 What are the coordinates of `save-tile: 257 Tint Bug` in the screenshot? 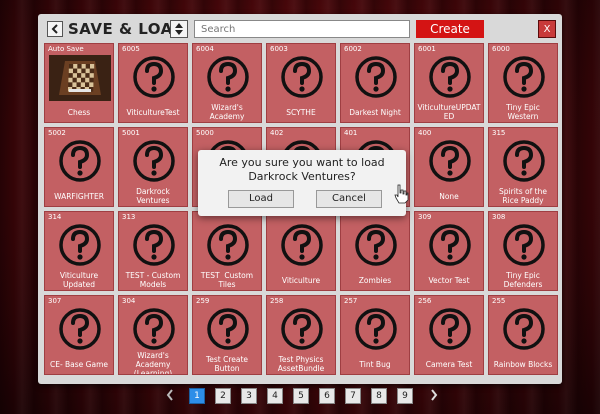 It's located at (375, 335).